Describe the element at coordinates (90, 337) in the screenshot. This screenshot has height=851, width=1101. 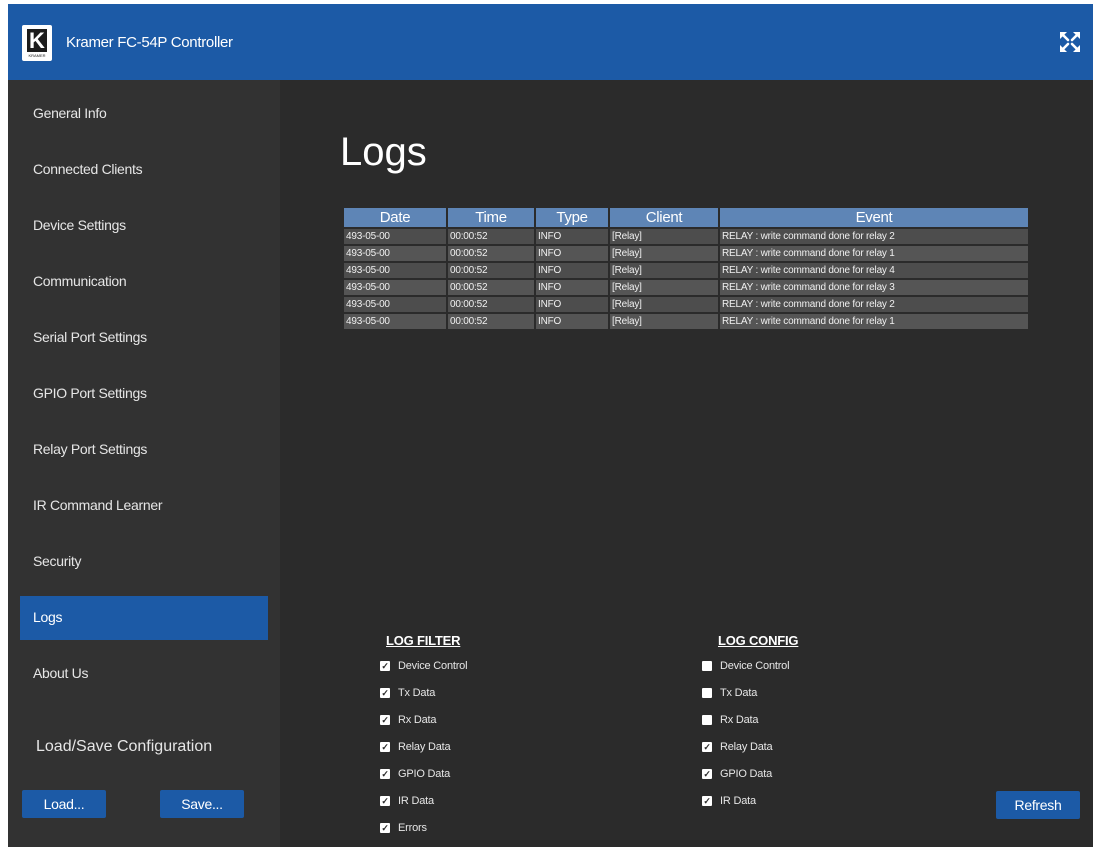
I see `sidebar-item-label: Serial Port Settings` at that location.